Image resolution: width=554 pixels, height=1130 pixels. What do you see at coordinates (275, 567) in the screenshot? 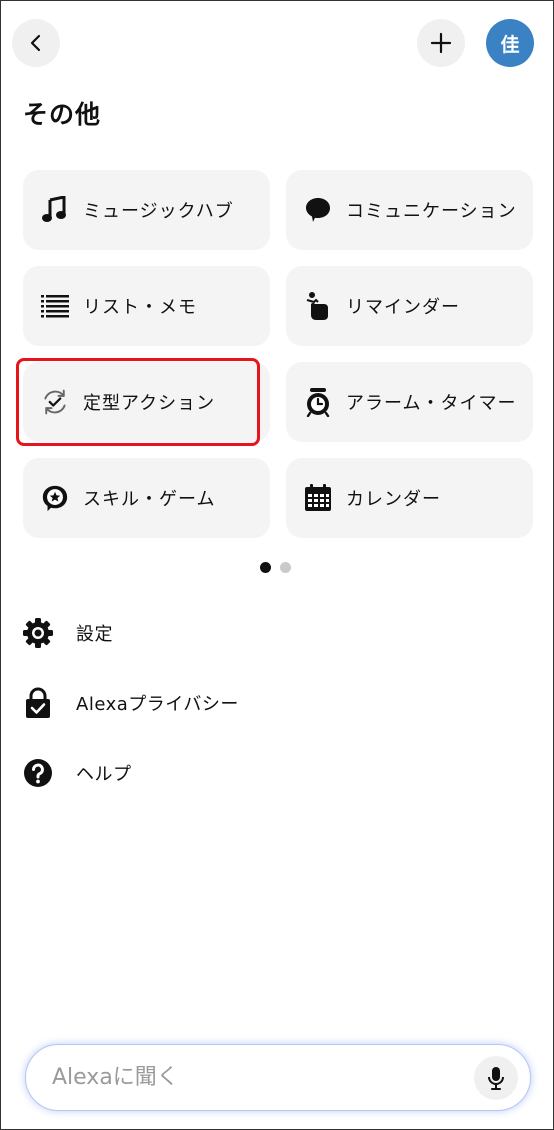
I see `page-indicator` at bounding box center [275, 567].